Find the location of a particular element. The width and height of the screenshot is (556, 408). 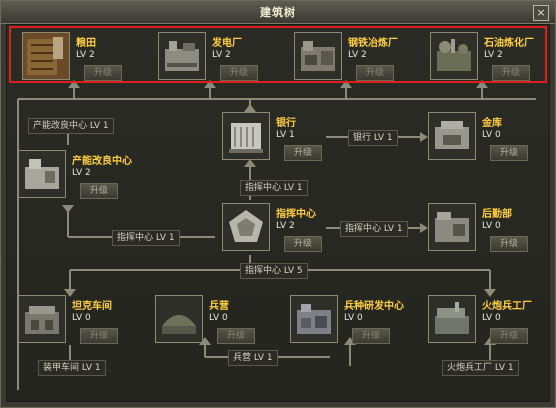

building-name: 银行 is located at coordinates (286, 123).